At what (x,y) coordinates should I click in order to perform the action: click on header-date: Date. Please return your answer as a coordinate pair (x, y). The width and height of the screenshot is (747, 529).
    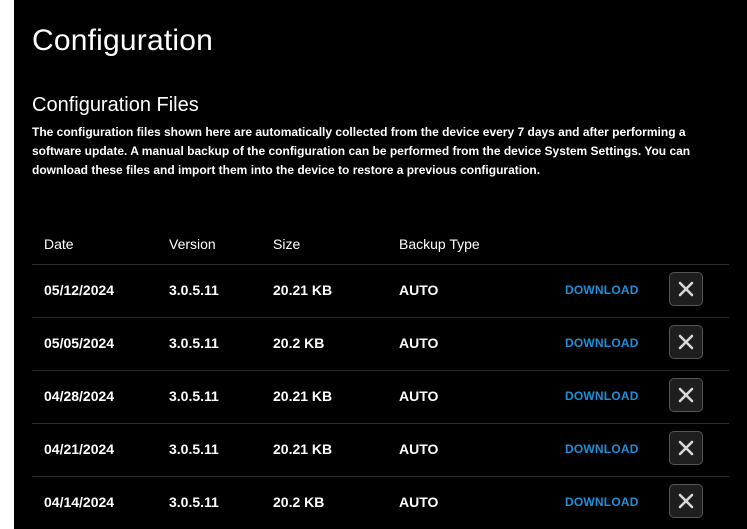
    Looking at the image, I should click on (59, 244).